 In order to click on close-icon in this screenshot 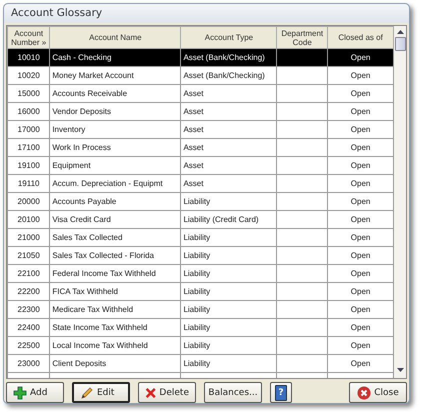, I will do `click(364, 393)`.